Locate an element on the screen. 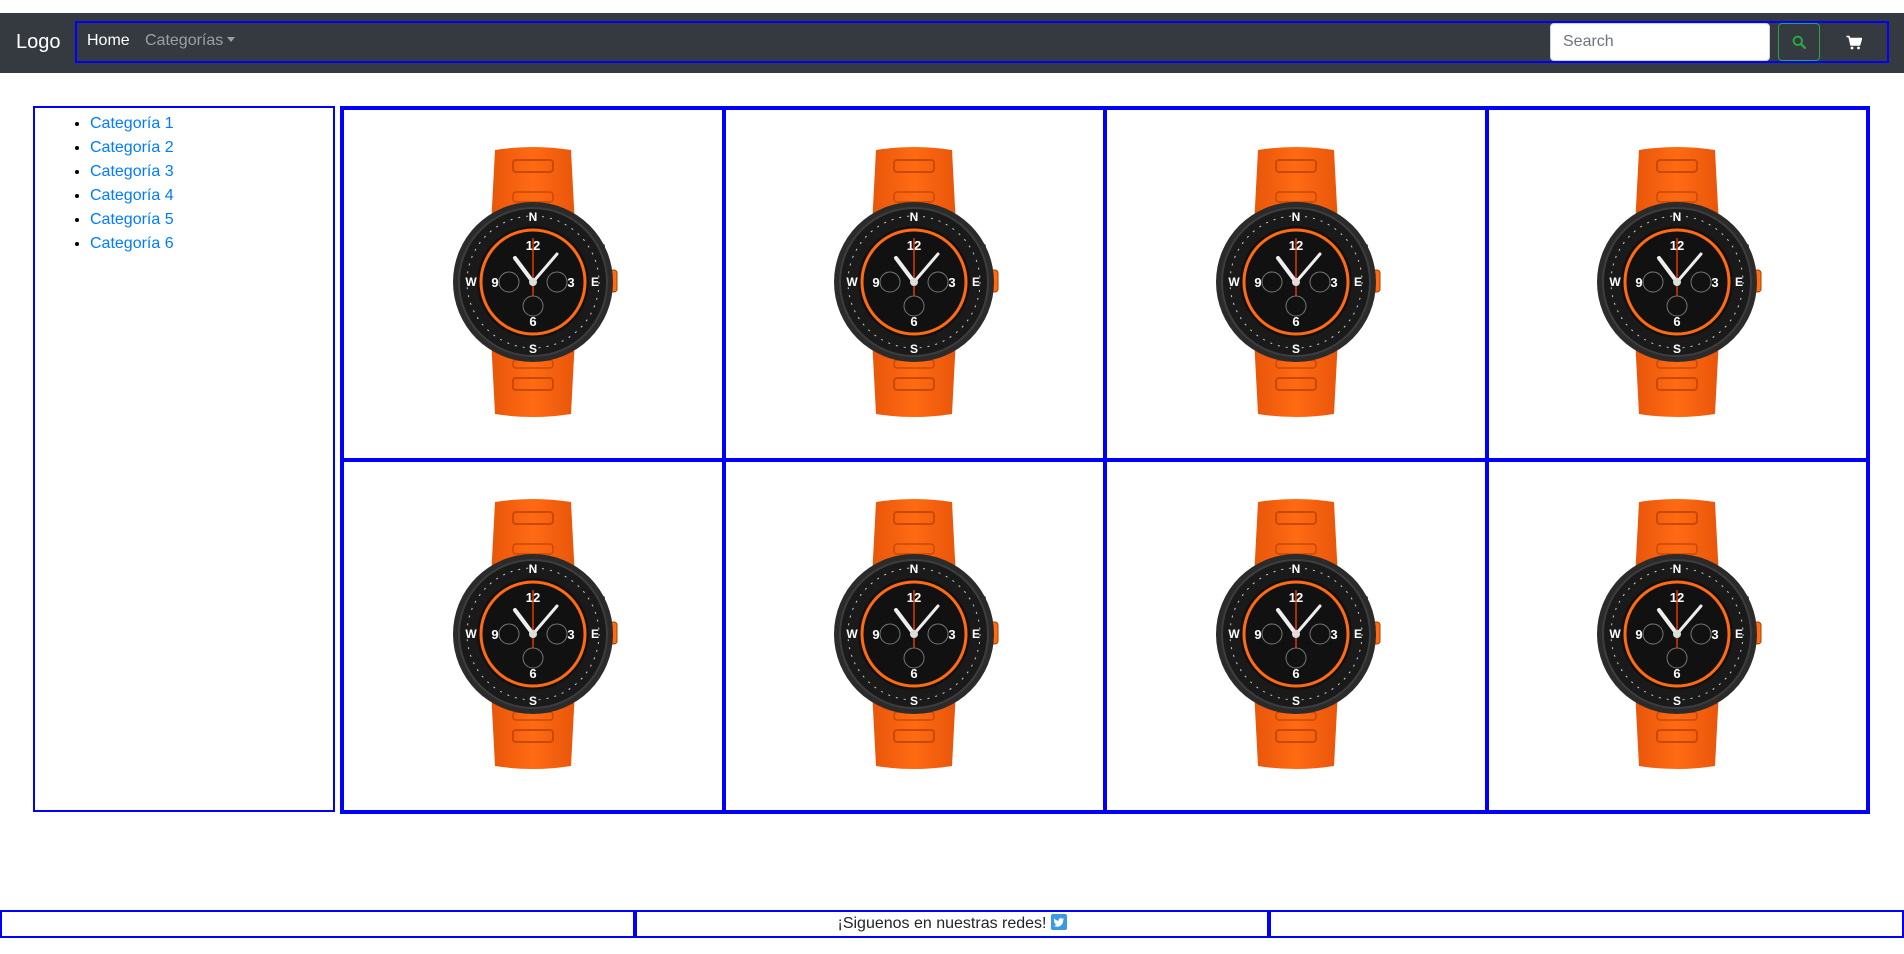  cart-button is located at coordinates (1854, 42).